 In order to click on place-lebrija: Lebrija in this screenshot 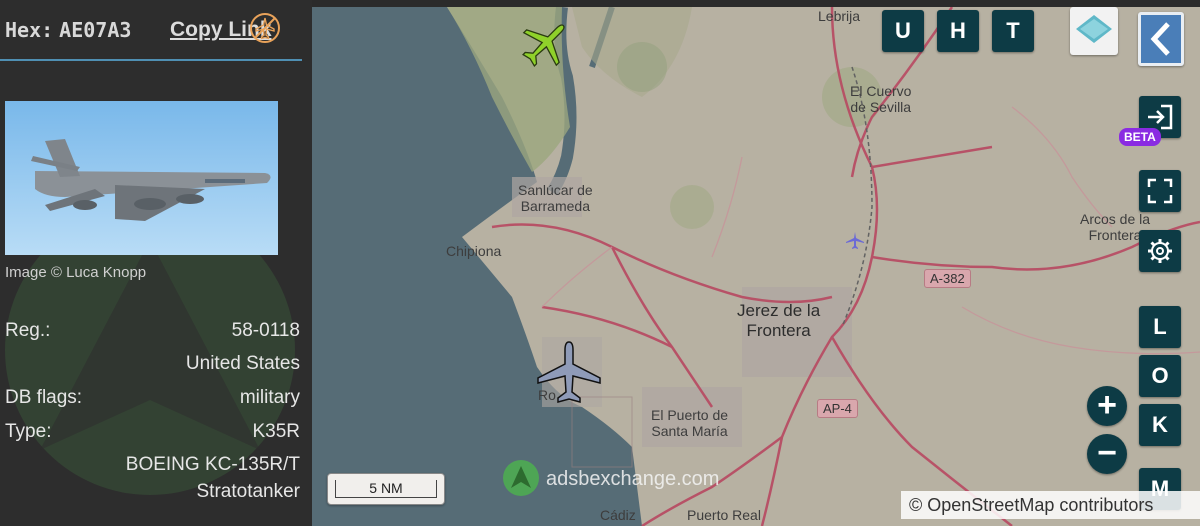, I will do `click(839, 16)`.